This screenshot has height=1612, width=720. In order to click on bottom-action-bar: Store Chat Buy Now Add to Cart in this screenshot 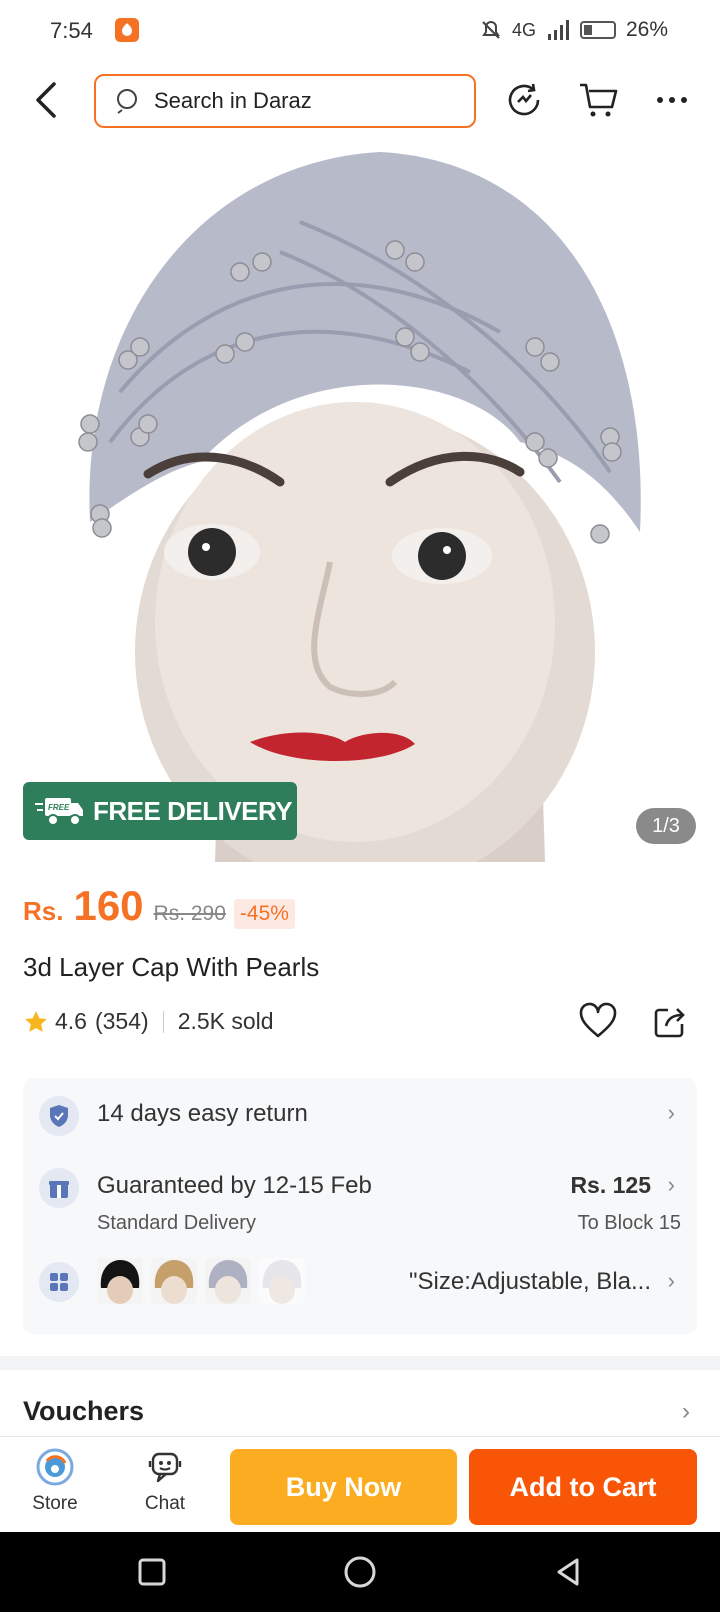, I will do `click(360, 1484)`.